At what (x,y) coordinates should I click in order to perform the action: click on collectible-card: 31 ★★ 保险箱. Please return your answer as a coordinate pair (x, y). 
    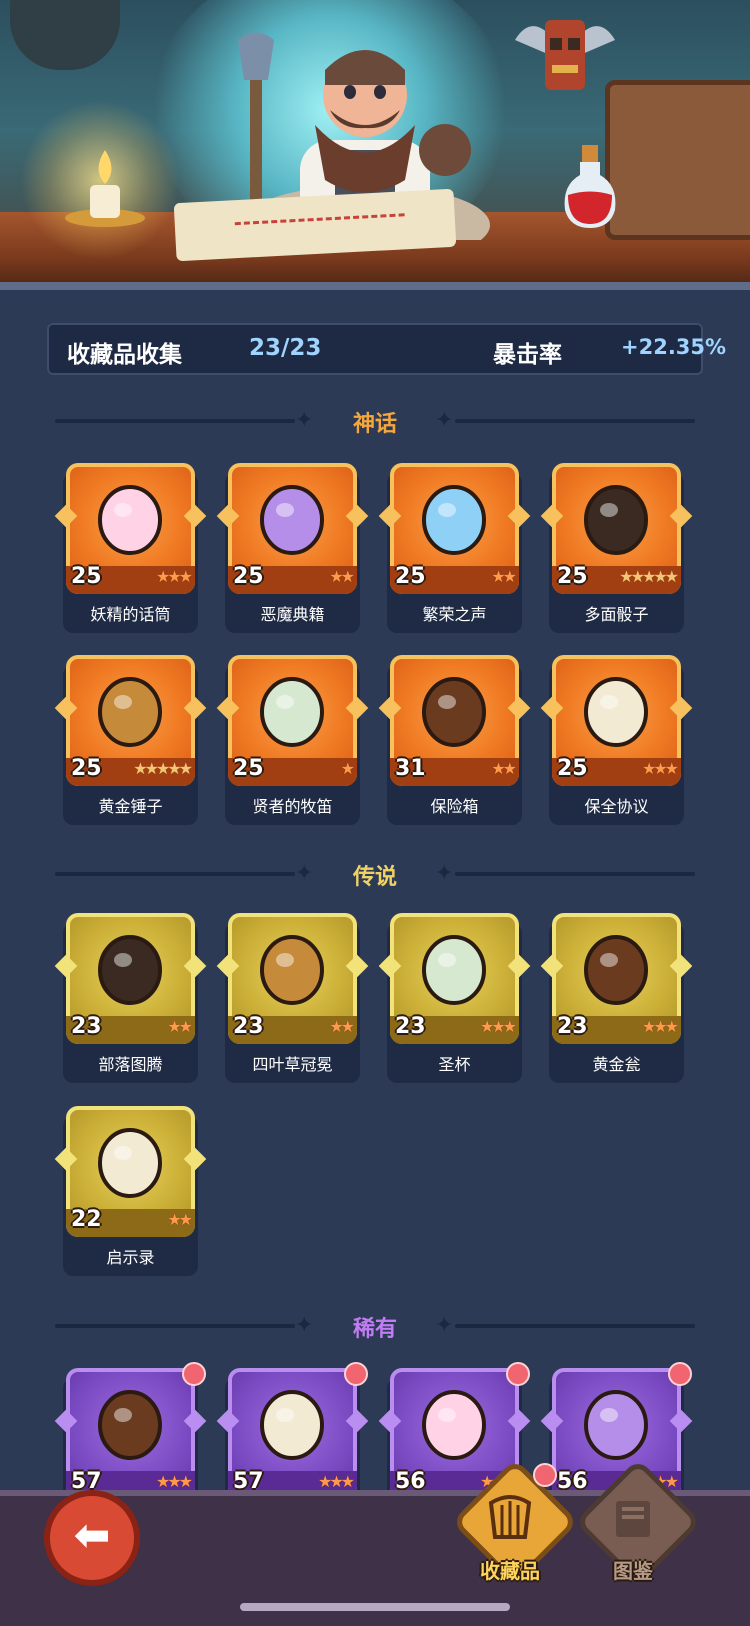
    Looking at the image, I should click on (454, 740).